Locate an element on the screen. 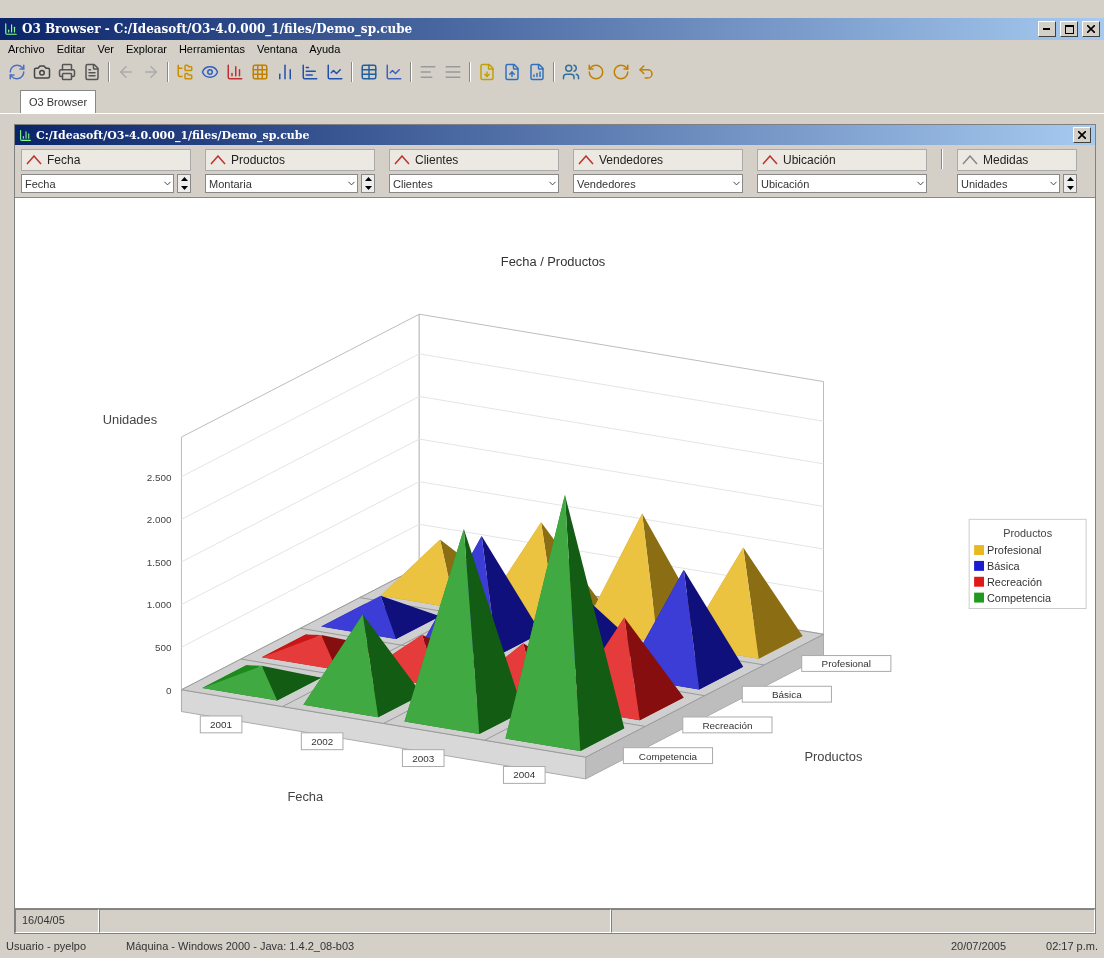 The image size is (1104, 958). minimize-button is located at coordinates (1047, 29).